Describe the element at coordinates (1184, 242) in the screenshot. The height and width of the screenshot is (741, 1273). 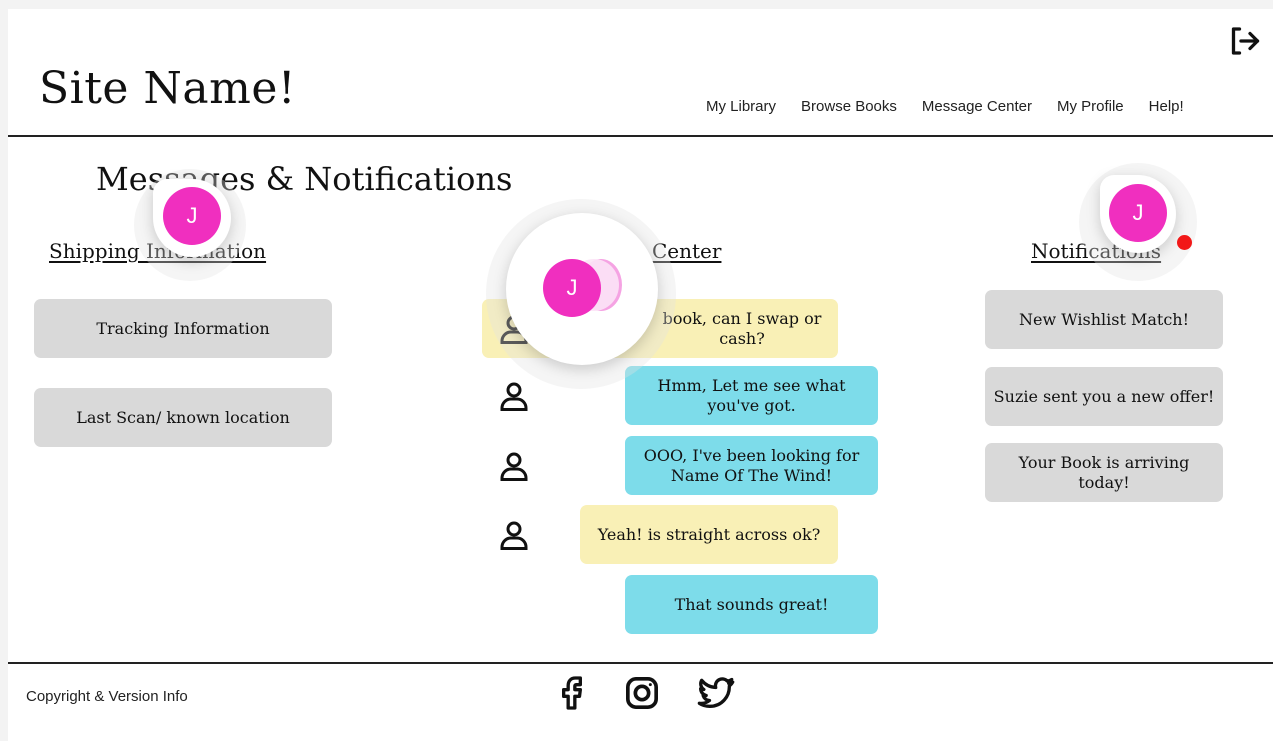
I see `notification-dot` at that location.